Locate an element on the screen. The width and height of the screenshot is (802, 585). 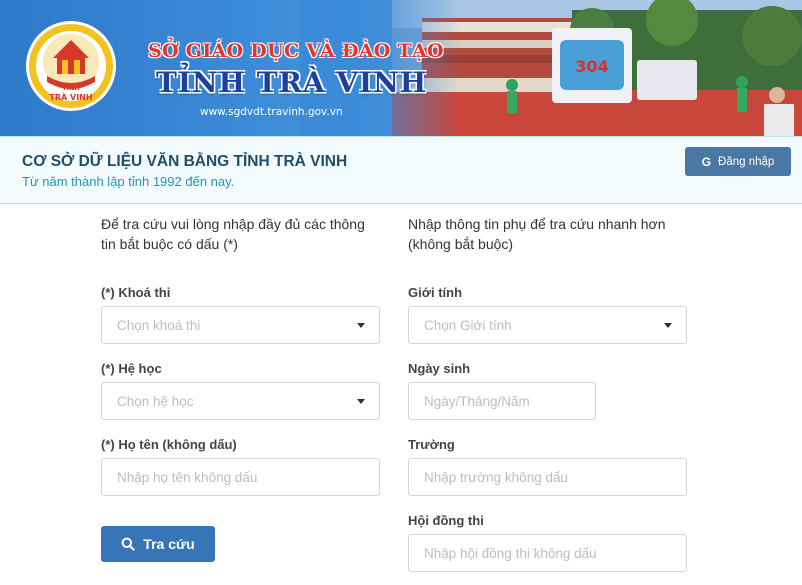
banner-url: www.sgdvdt.travinh.gov.vn is located at coordinates (271, 112).